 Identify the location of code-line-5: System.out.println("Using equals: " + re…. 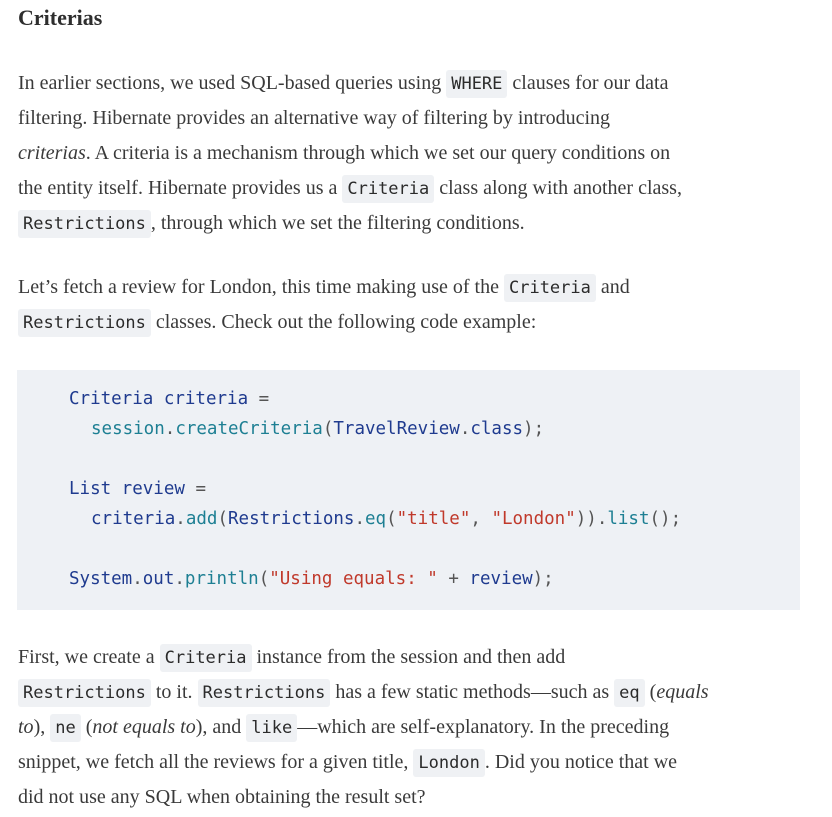
(311, 579).